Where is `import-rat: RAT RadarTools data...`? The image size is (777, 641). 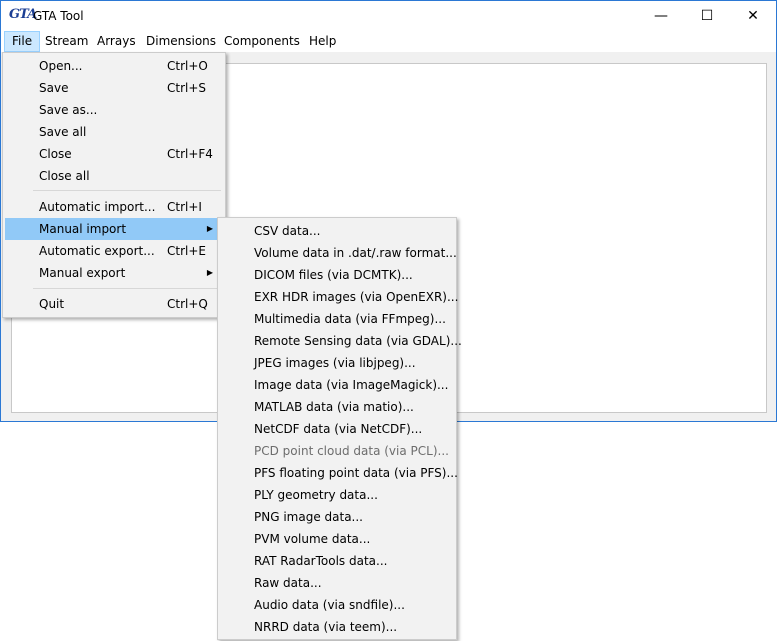
import-rat: RAT RadarTools data... is located at coordinates (337, 561).